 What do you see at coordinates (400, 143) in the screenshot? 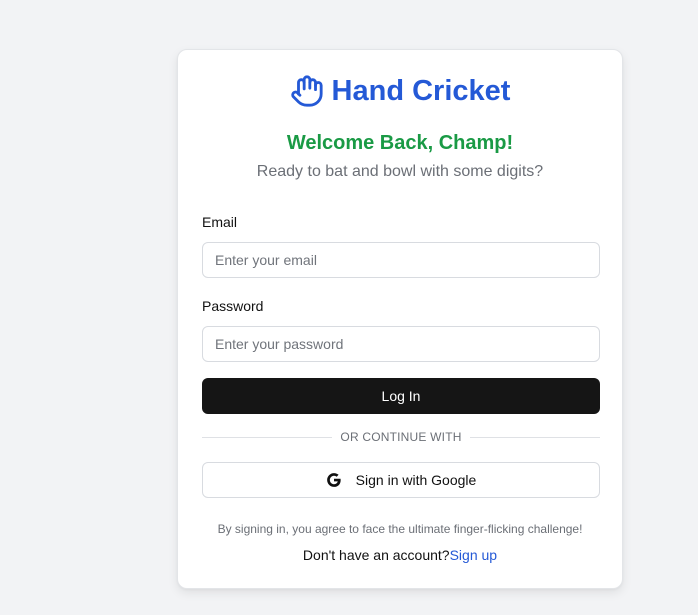
I see `welcome-heading: Welcome Back, Champ!` at bounding box center [400, 143].